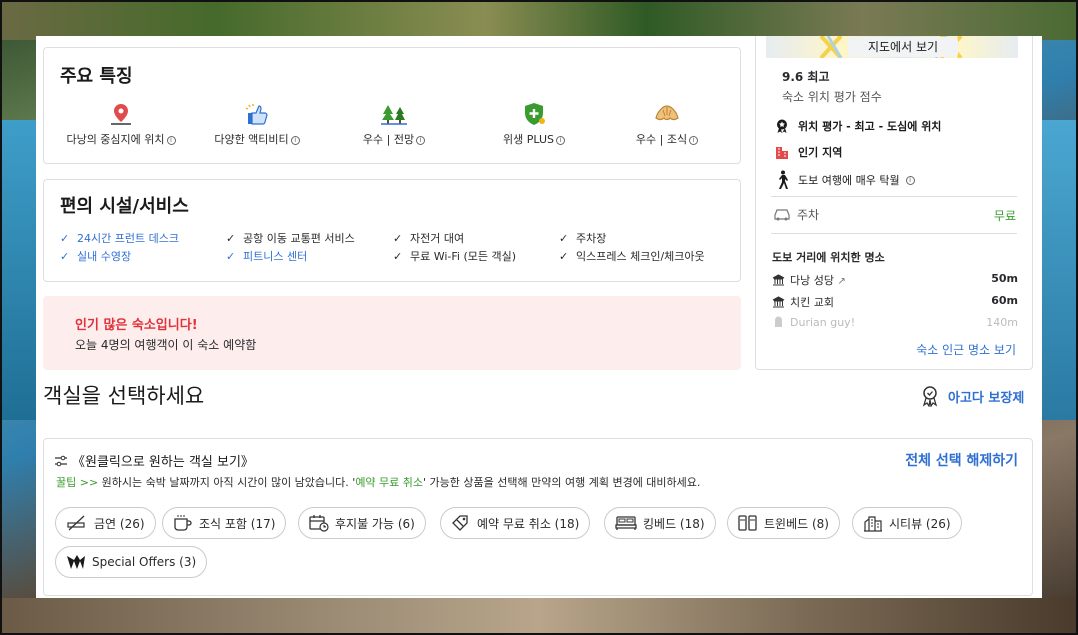 Image resolution: width=1078 pixels, height=635 pixels. I want to click on feature-location: 다낭의 중심지에 위치 i, so click(121, 124).